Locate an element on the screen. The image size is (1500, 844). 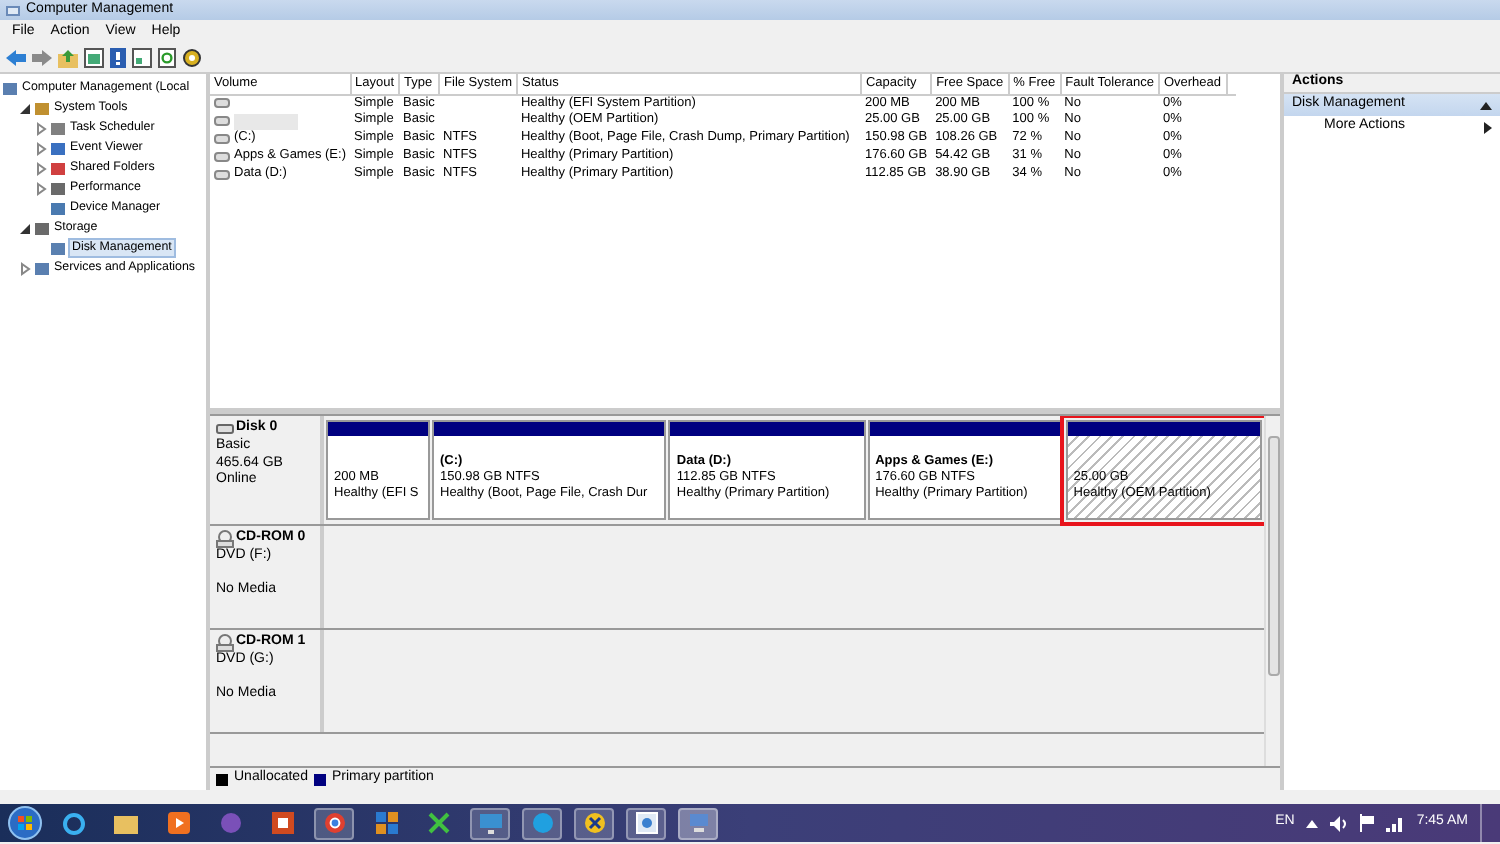
signal-bars-icon is located at coordinates (1395, 823).